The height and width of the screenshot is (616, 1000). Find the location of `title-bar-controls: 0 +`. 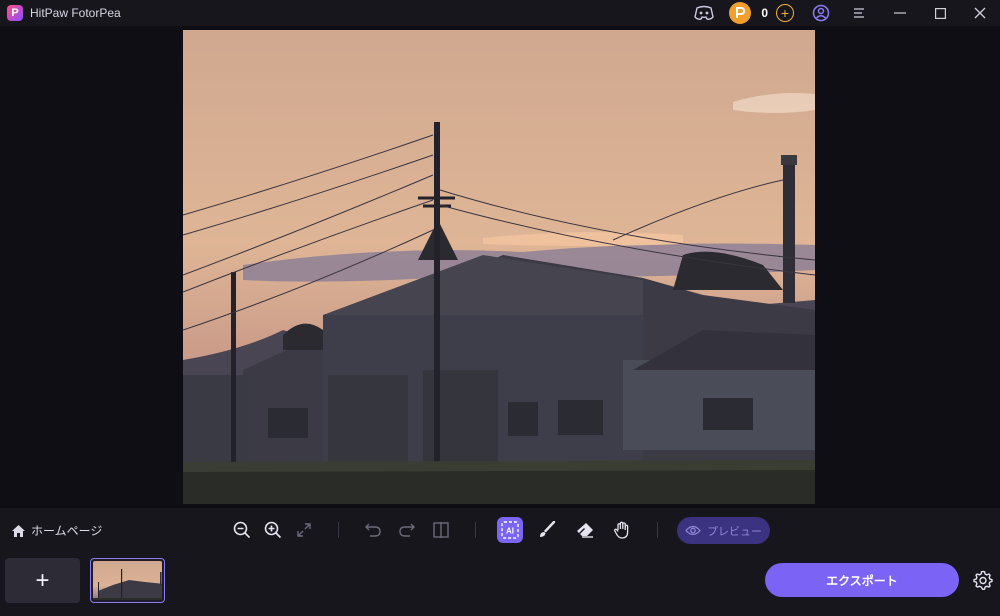

title-bar-controls: 0 + is located at coordinates (846, 13).